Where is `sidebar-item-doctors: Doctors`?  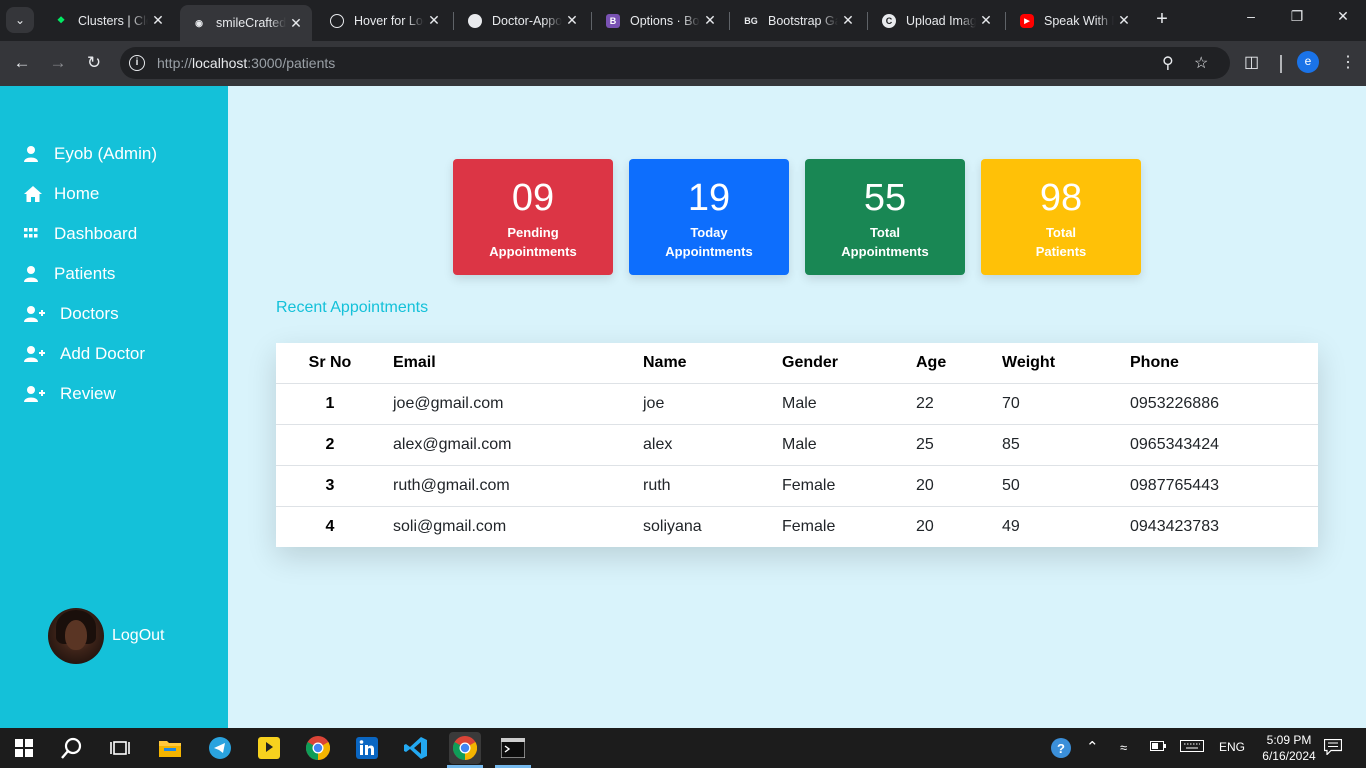 sidebar-item-doctors: Doctors is located at coordinates (71, 314).